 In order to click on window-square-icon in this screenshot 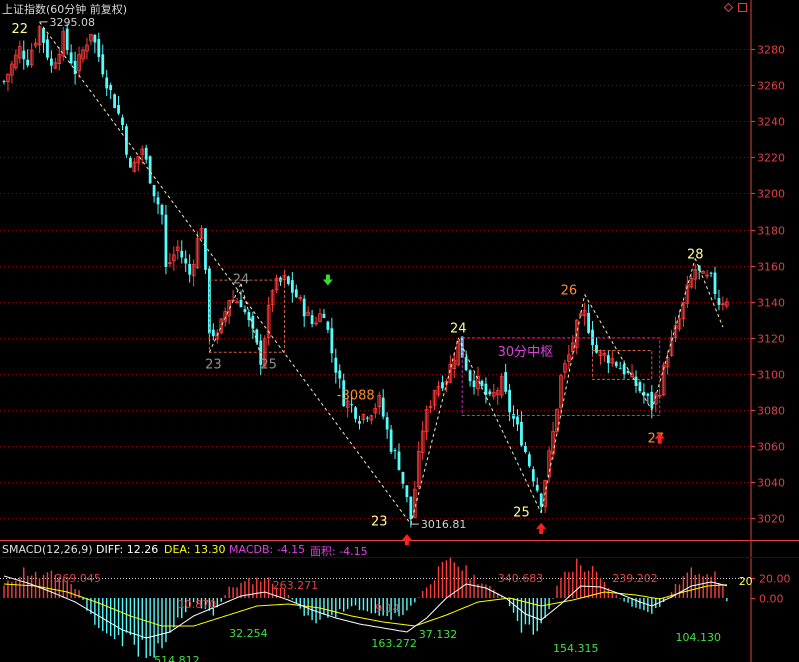, I will do `click(742, 7)`.